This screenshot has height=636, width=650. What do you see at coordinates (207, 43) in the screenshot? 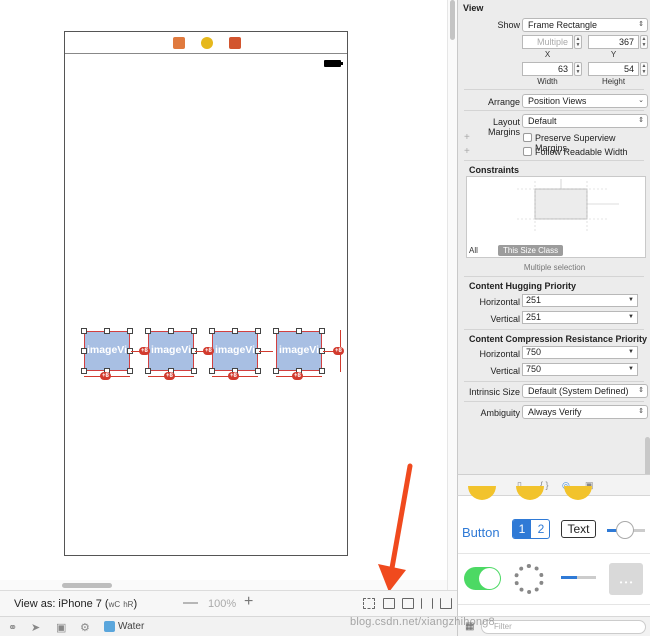
I see `first-responder-icon` at bounding box center [207, 43].